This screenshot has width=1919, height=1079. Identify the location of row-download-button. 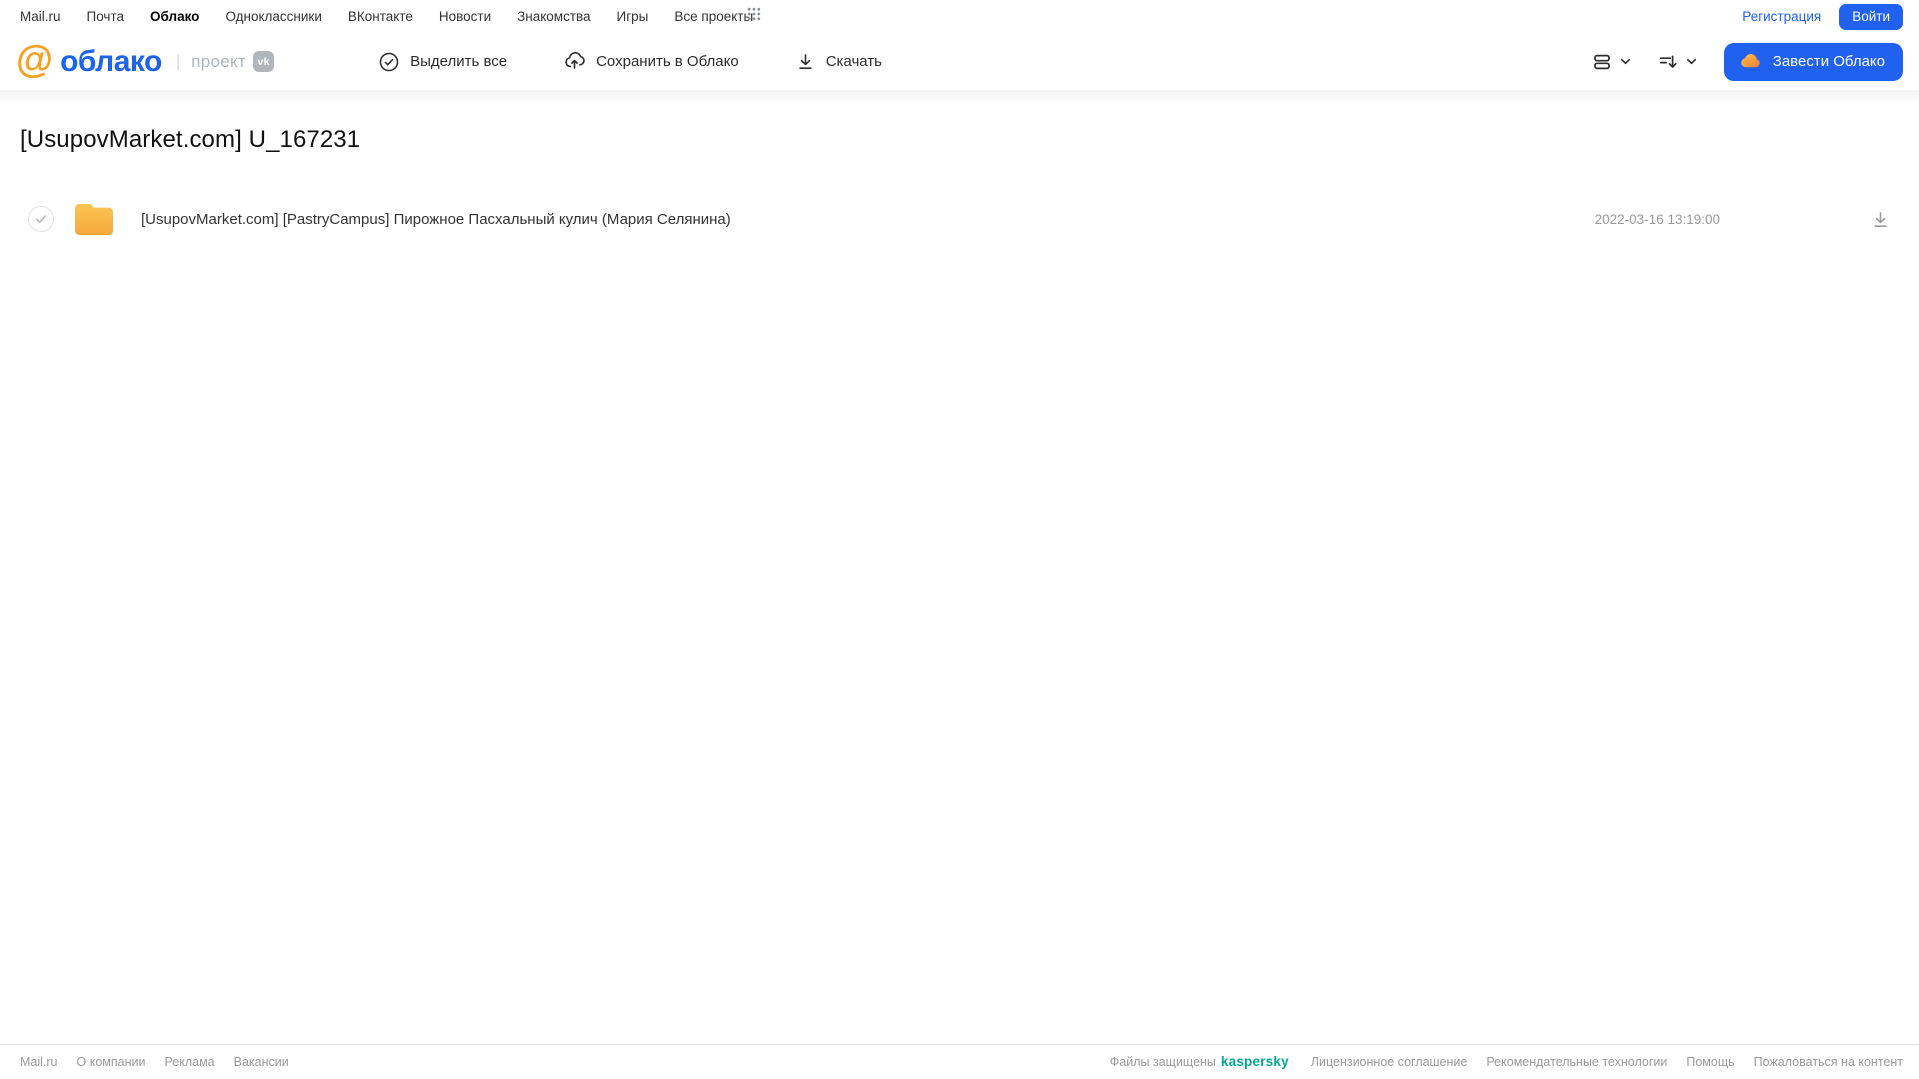
(1880, 219).